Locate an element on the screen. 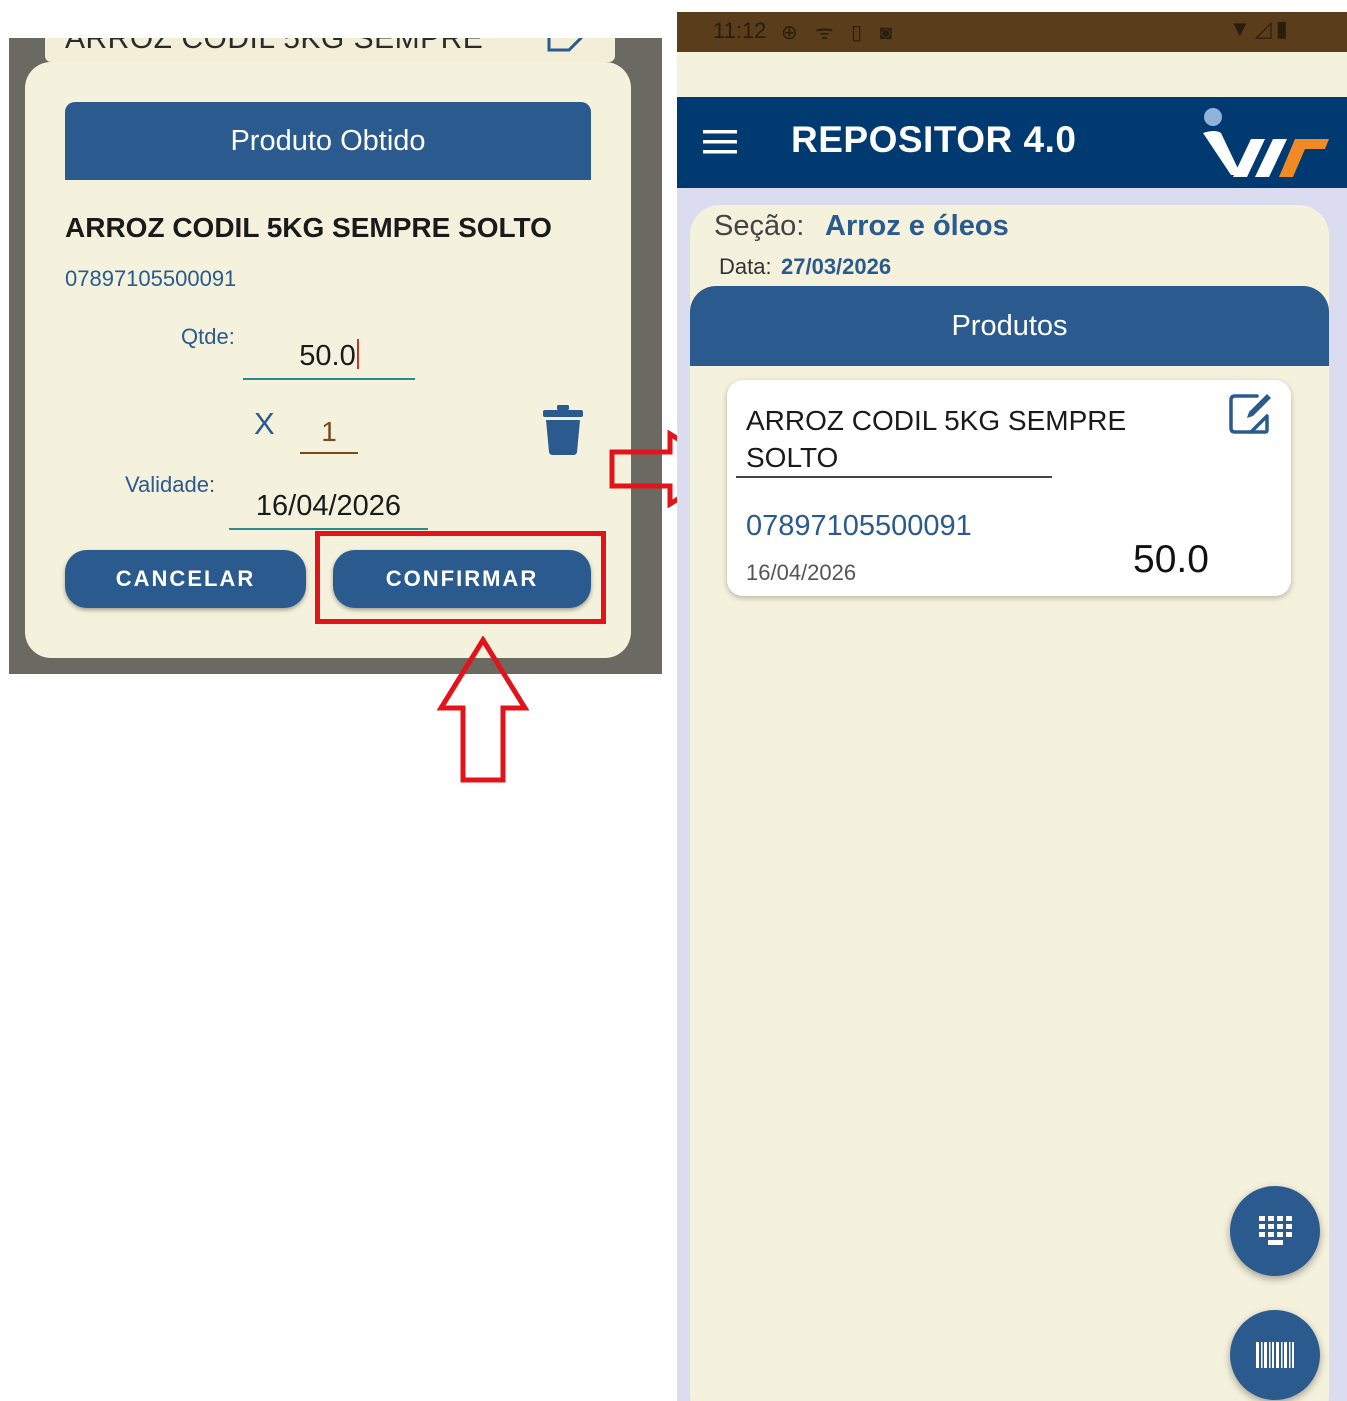  cancel-button: CANCELAR is located at coordinates (185, 579).